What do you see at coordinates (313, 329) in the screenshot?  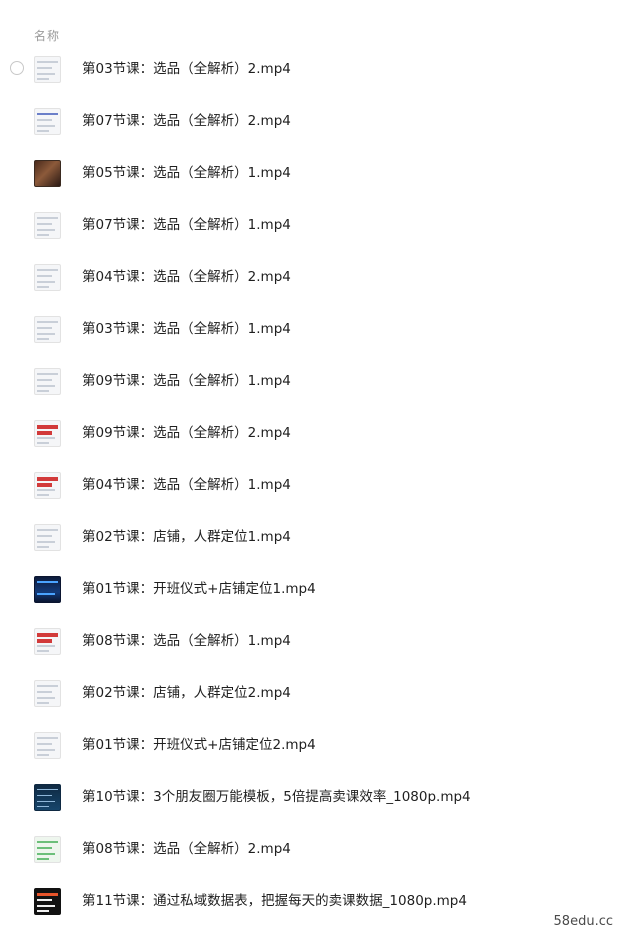 I see `file-row: 第03节课：选品（全解析）1.mp4` at bounding box center [313, 329].